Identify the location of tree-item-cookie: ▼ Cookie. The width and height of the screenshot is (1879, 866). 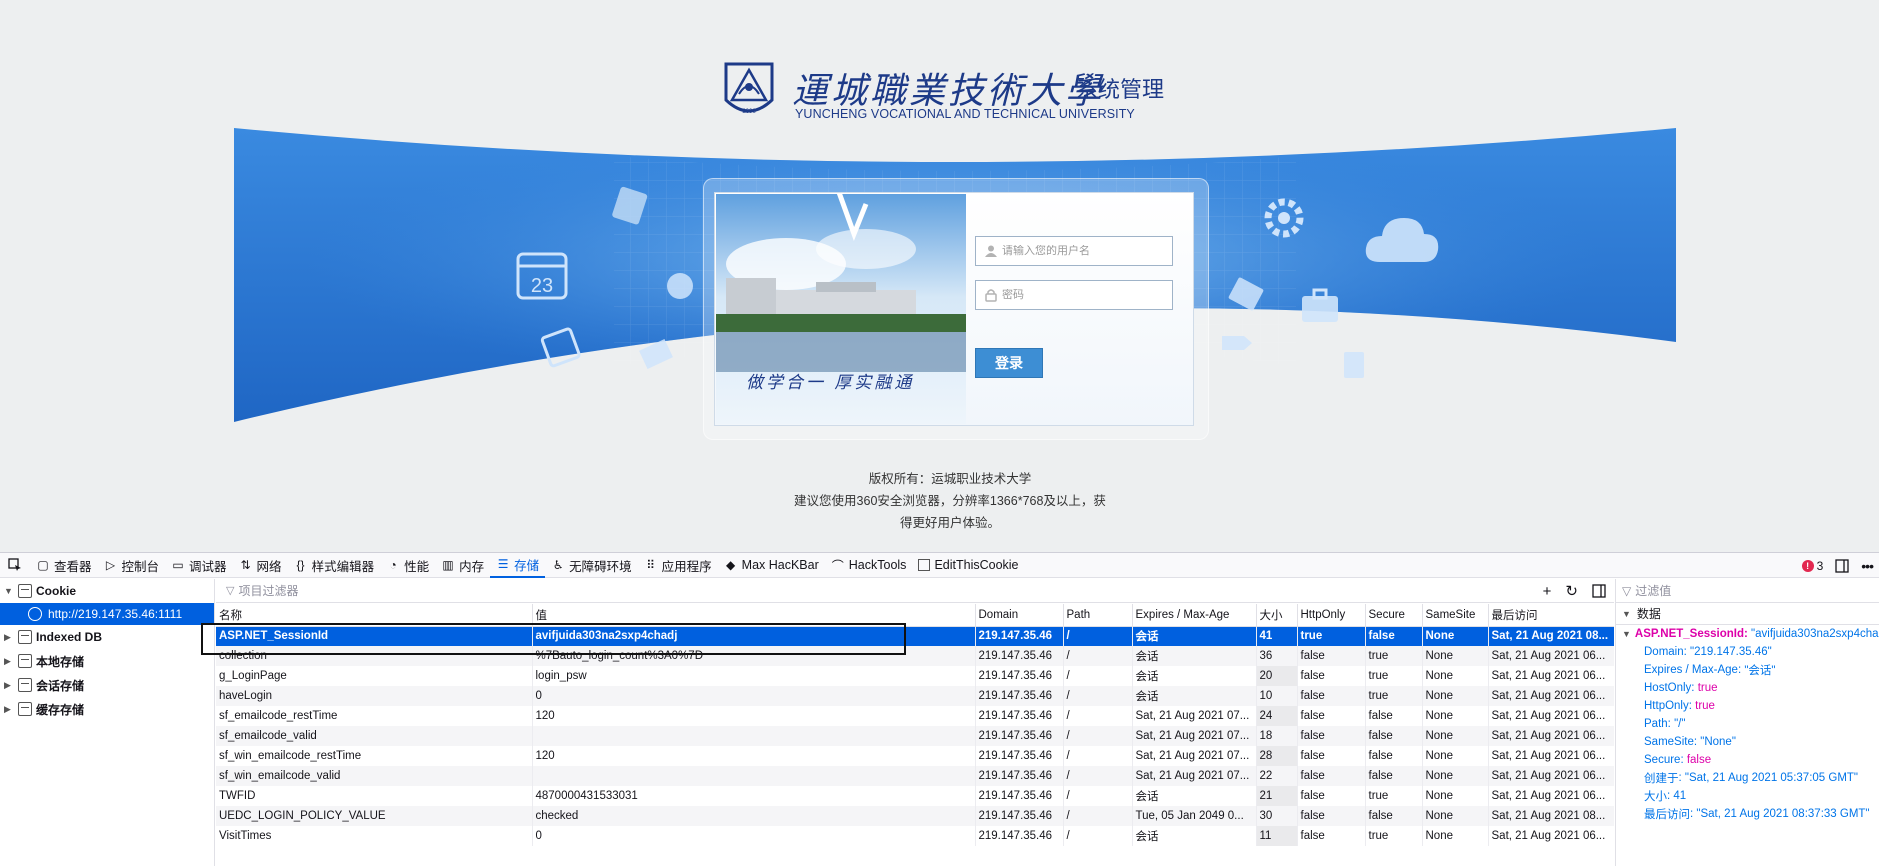
(107, 591).